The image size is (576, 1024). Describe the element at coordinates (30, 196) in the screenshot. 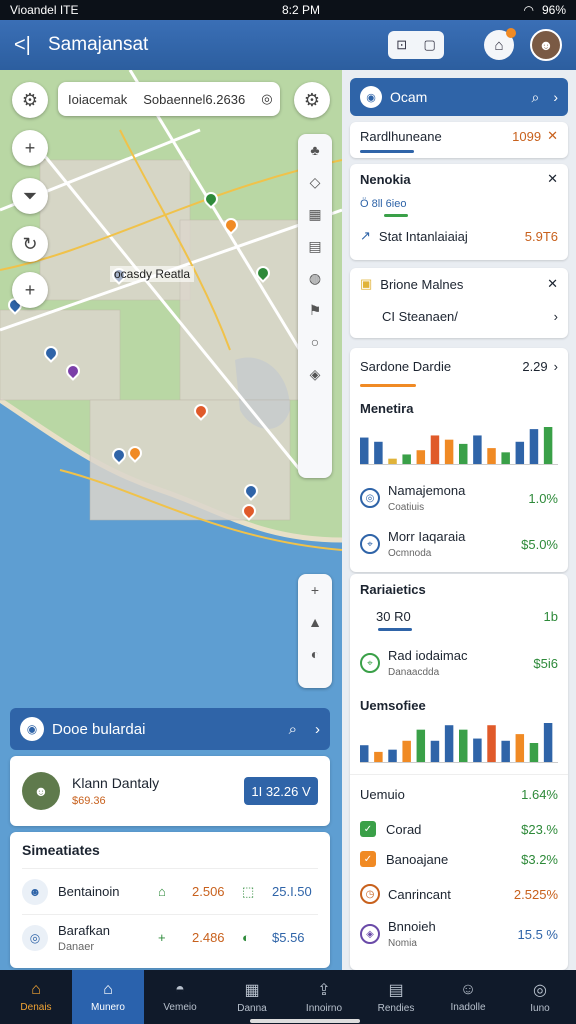

I see `filter-button: ⏷` at that location.